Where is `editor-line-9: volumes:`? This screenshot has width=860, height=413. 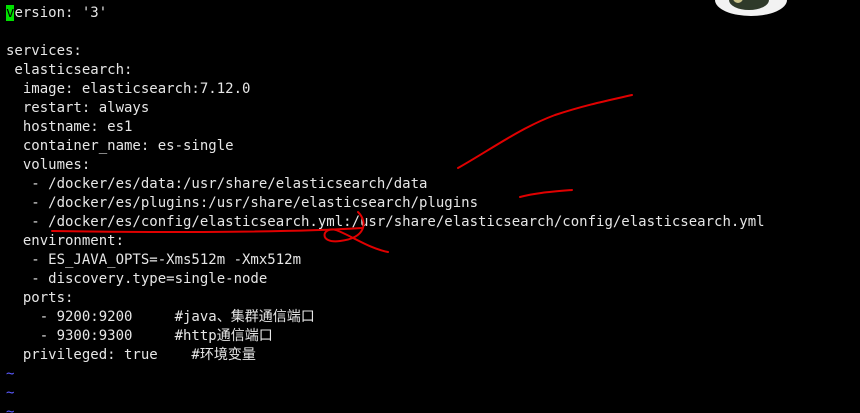 editor-line-9: volumes: is located at coordinates (385, 165).